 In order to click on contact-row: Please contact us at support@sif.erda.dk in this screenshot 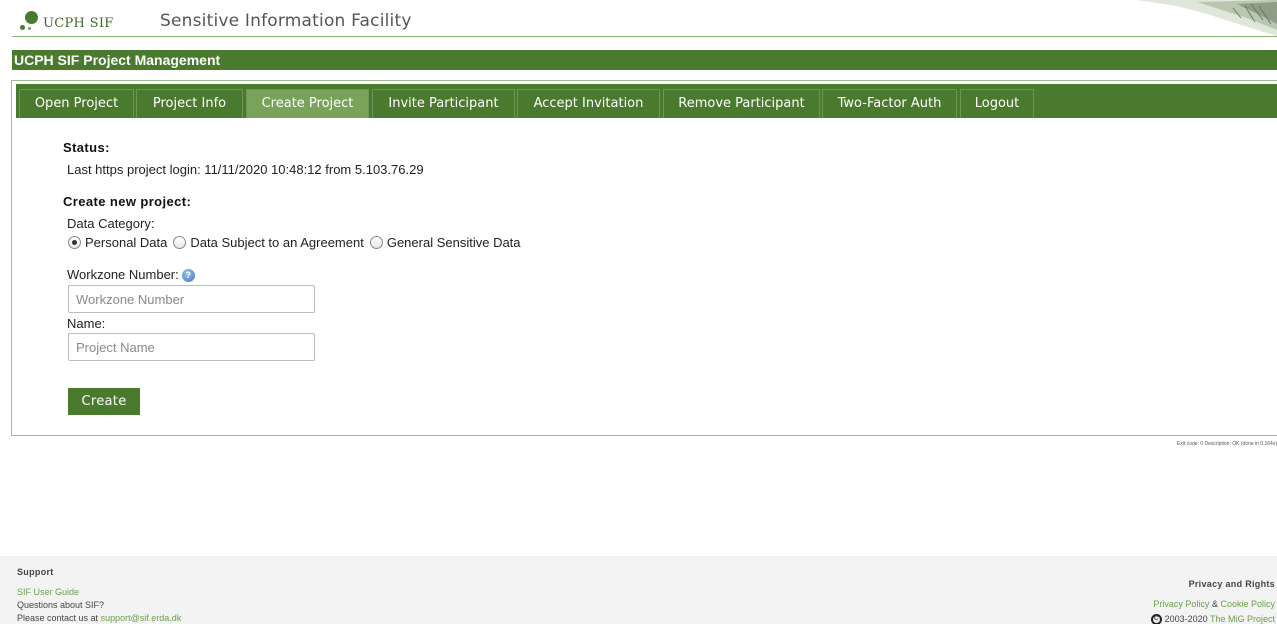, I will do `click(99, 618)`.